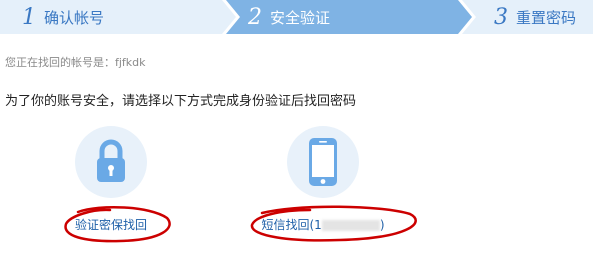 The width and height of the screenshot is (593, 258). What do you see at coordinates (111, 224) in the screenshot?
I see `security-question-link: 验证密保找回` at bounding box center [111, 224].